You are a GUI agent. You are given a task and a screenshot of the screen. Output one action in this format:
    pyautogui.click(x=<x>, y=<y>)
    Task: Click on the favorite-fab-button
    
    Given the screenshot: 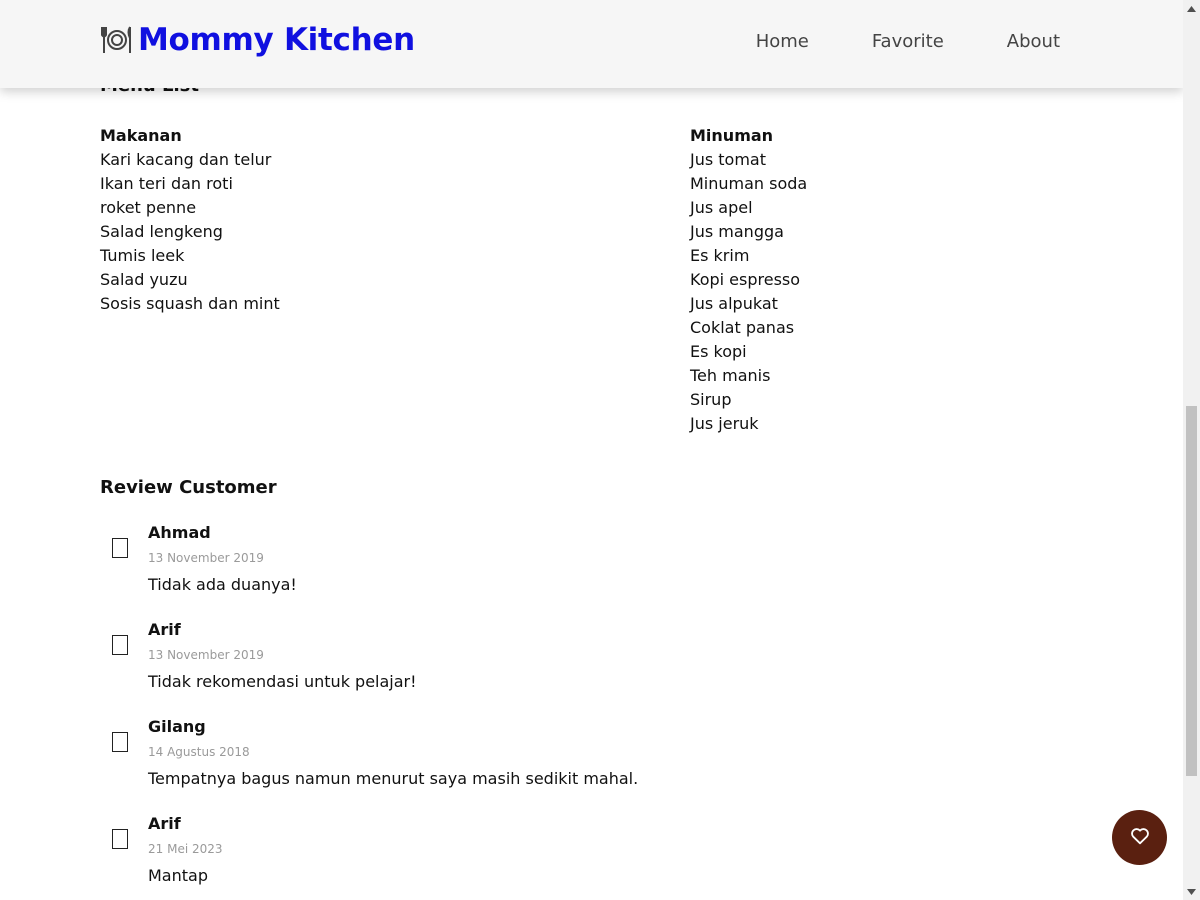 What is the action you would take?
    pyautogui.click(x=1139, y=837)
    